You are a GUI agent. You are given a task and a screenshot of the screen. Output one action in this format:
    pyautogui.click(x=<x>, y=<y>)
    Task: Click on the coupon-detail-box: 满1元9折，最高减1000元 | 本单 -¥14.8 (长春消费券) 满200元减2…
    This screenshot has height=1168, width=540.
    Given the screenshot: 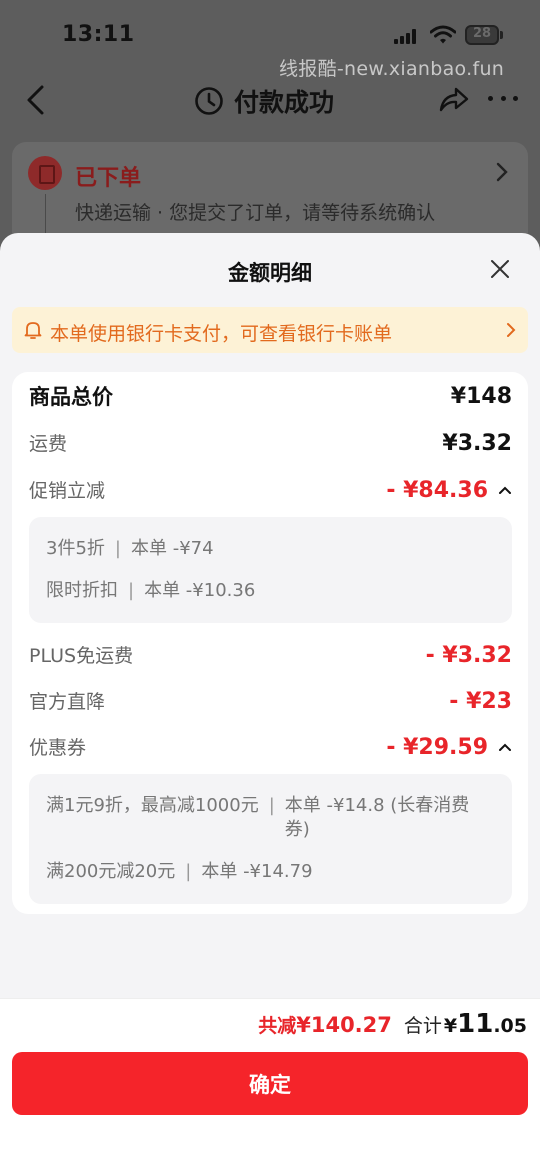 What is the action you would take?
    pyautogui.click(x=270, y=839)
    